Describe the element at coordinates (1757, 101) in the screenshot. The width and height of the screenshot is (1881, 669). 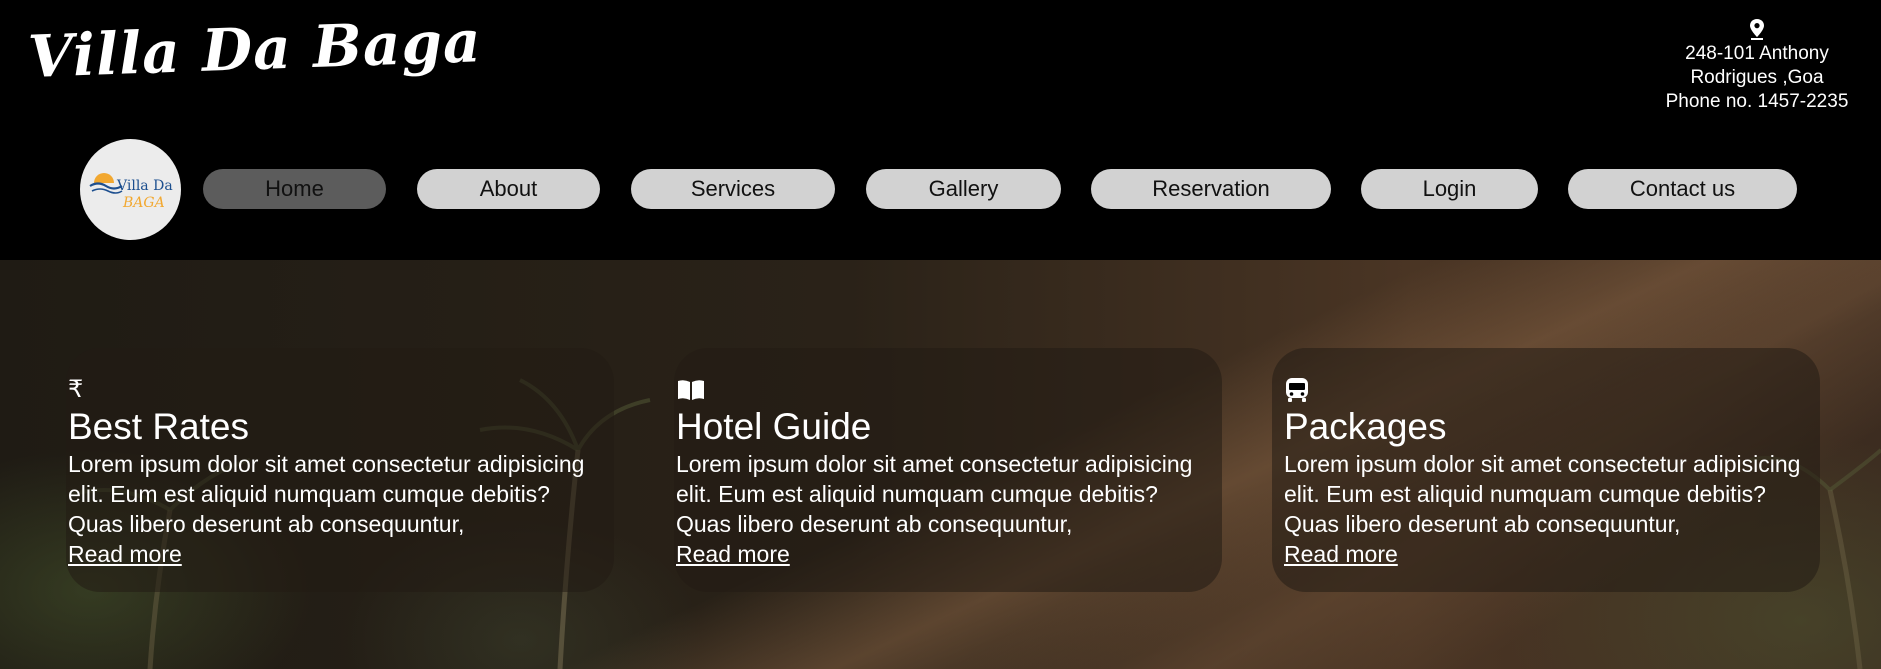
I see `phone-number: Phone no. 1457-2235` at that location.